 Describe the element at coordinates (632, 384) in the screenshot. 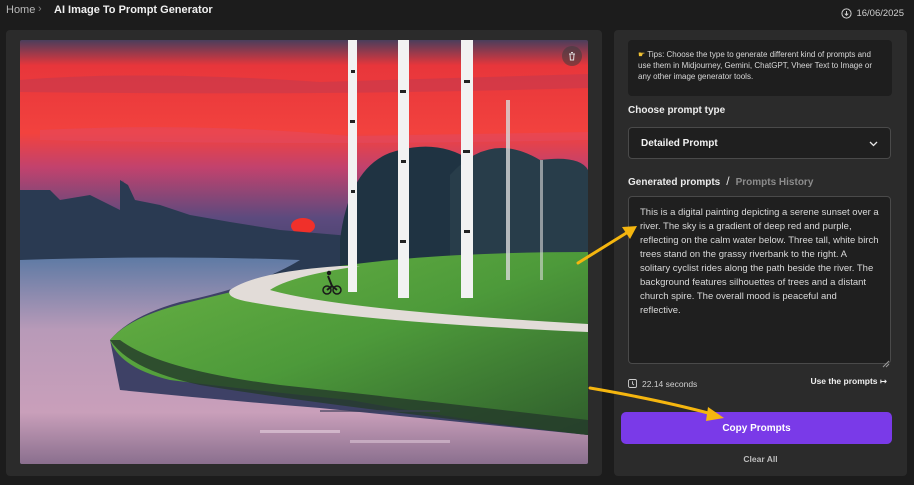

I see `timer-icon` at that location.